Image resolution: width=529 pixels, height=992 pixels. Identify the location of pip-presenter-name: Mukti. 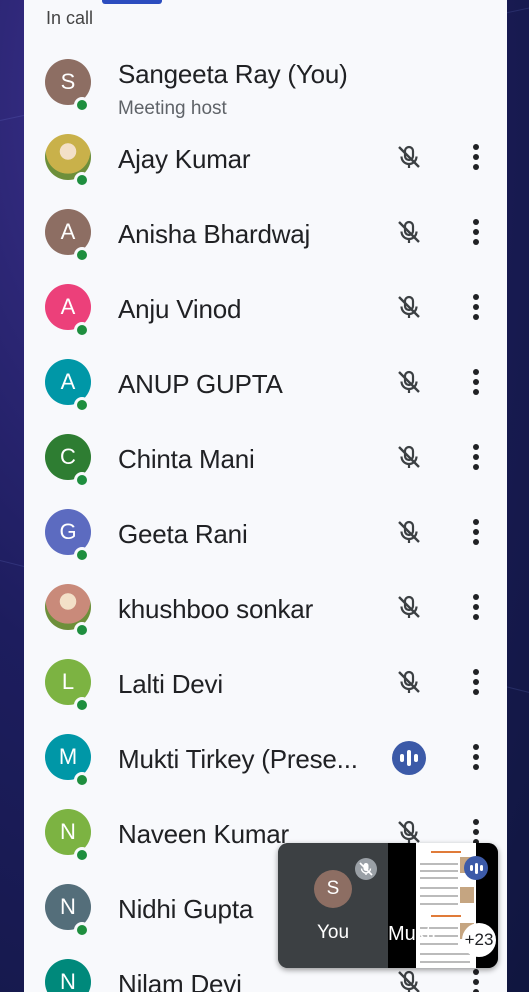
(412, 934).